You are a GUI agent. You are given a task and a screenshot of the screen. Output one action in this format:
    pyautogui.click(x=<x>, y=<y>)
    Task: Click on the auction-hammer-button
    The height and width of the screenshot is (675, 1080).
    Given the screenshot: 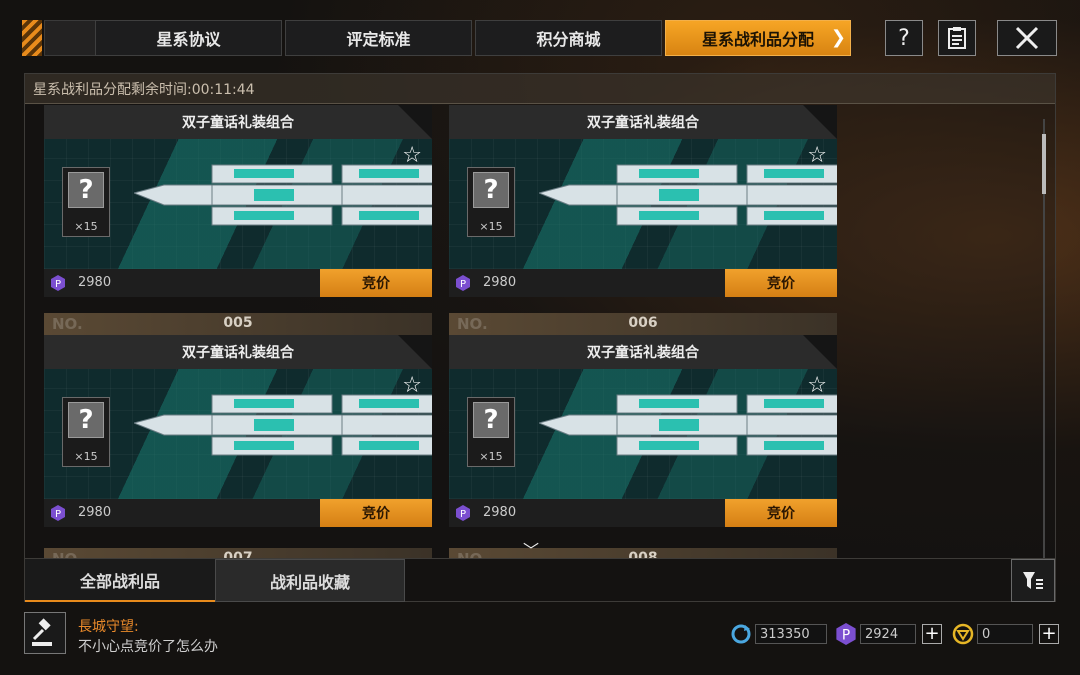 What is the action you would take?
    pyautogui.click(x=45, y=633)
    